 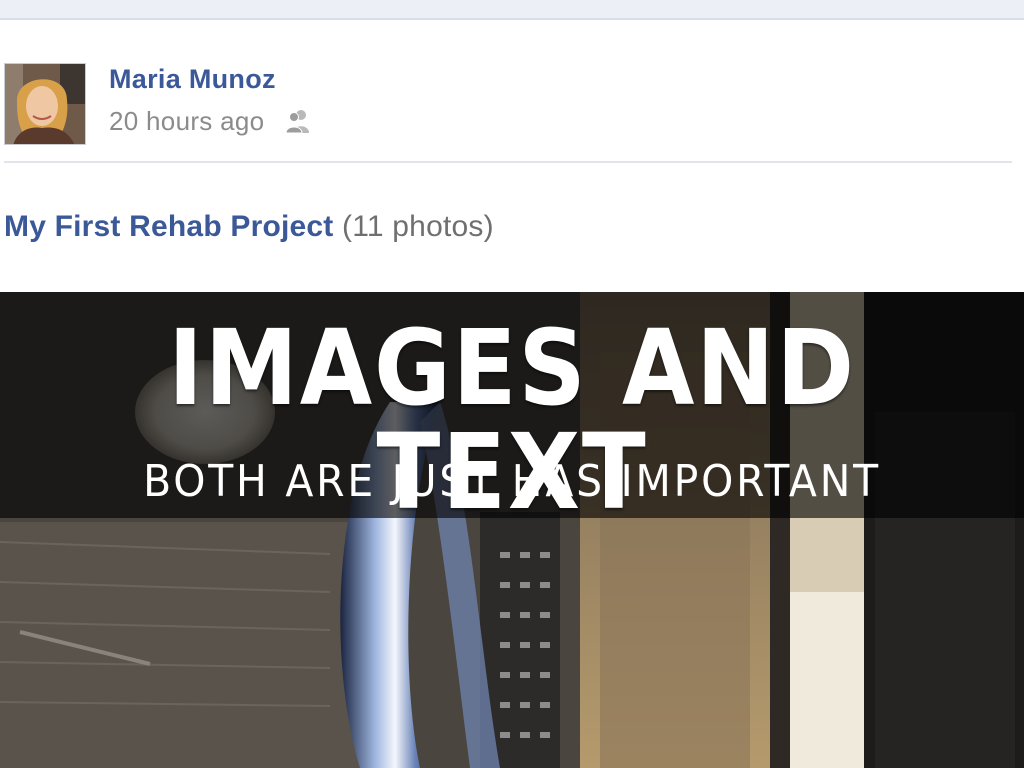 What do you see at coordinates (418, 226) in the screenshot?
I see `album-photo-count: (11 photos)` at bounding box center [418, 226].